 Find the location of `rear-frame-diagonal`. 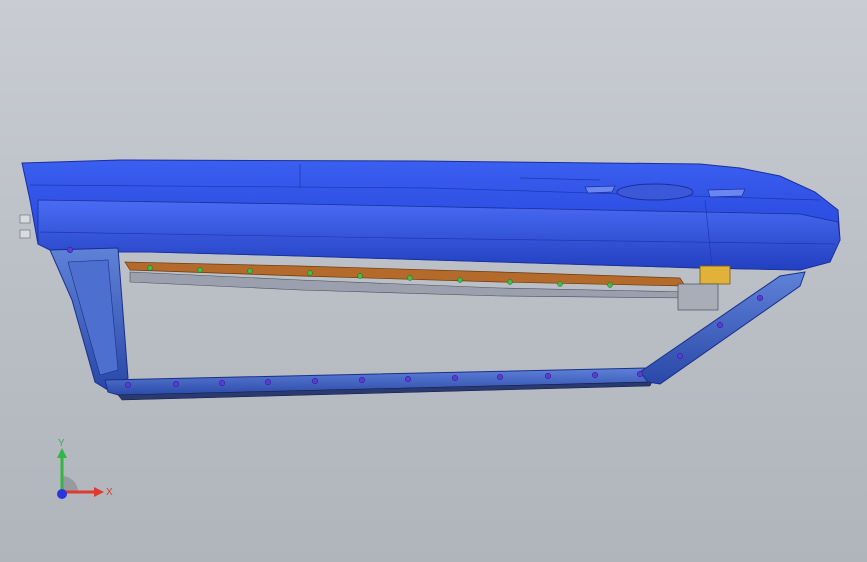

rear-frame-diagonal is located at coordinates (722, 328).